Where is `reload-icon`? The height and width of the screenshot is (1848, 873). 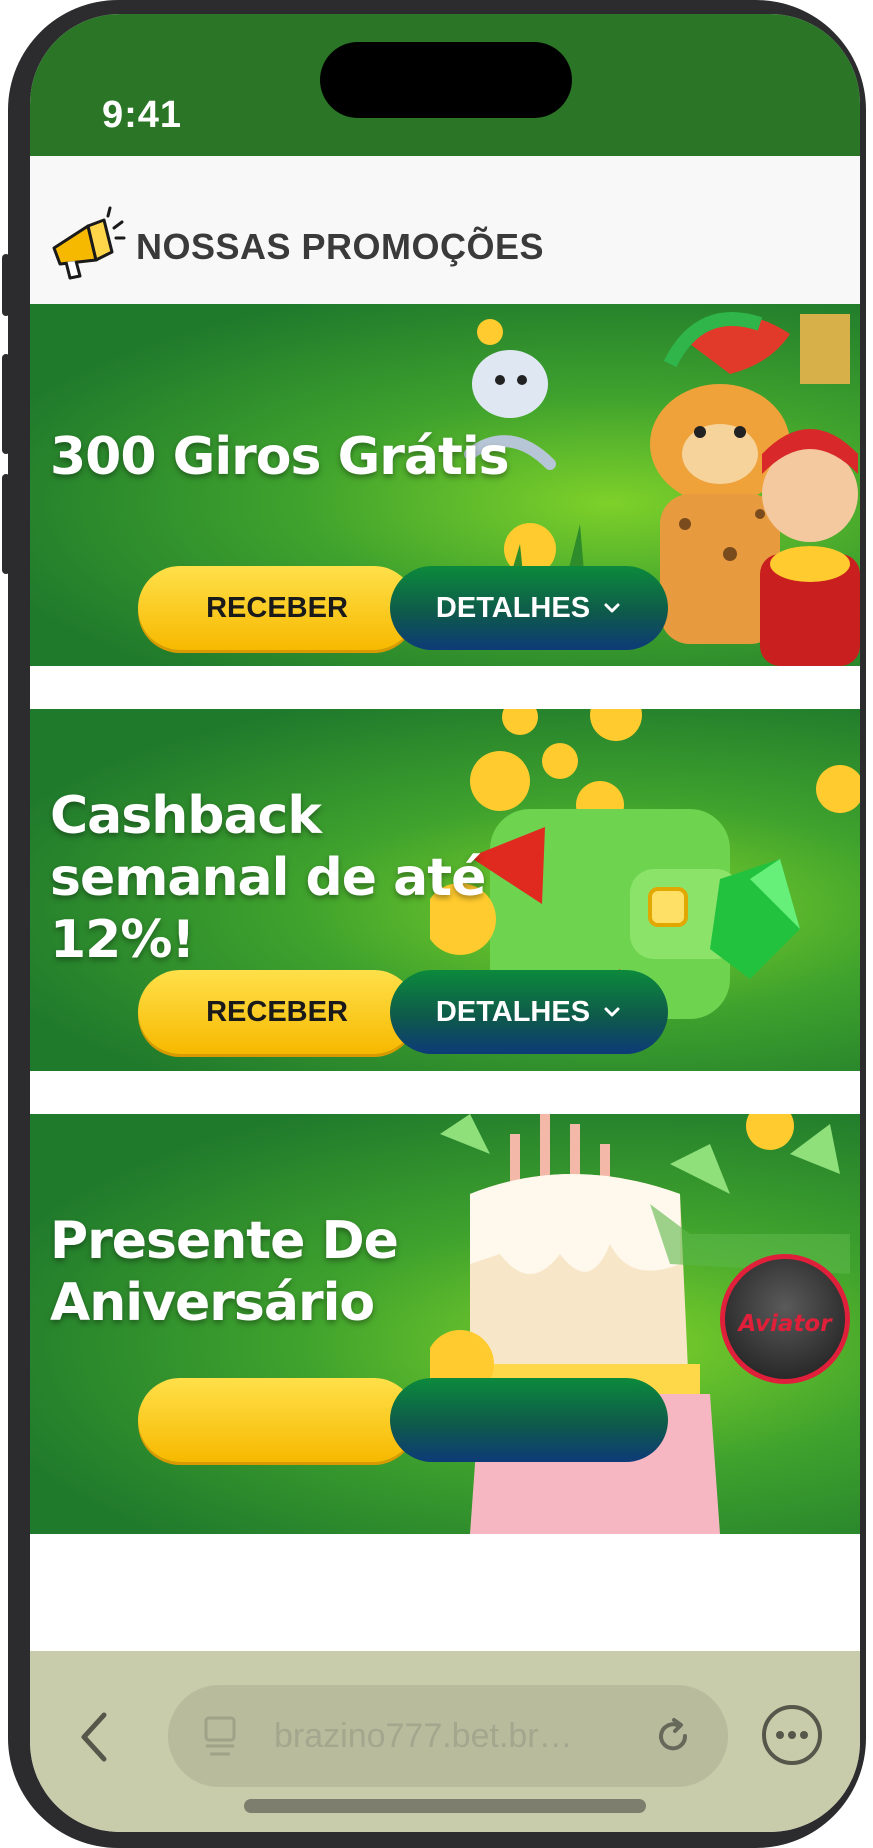
reload-icon is located at coordinates (673, 1736).